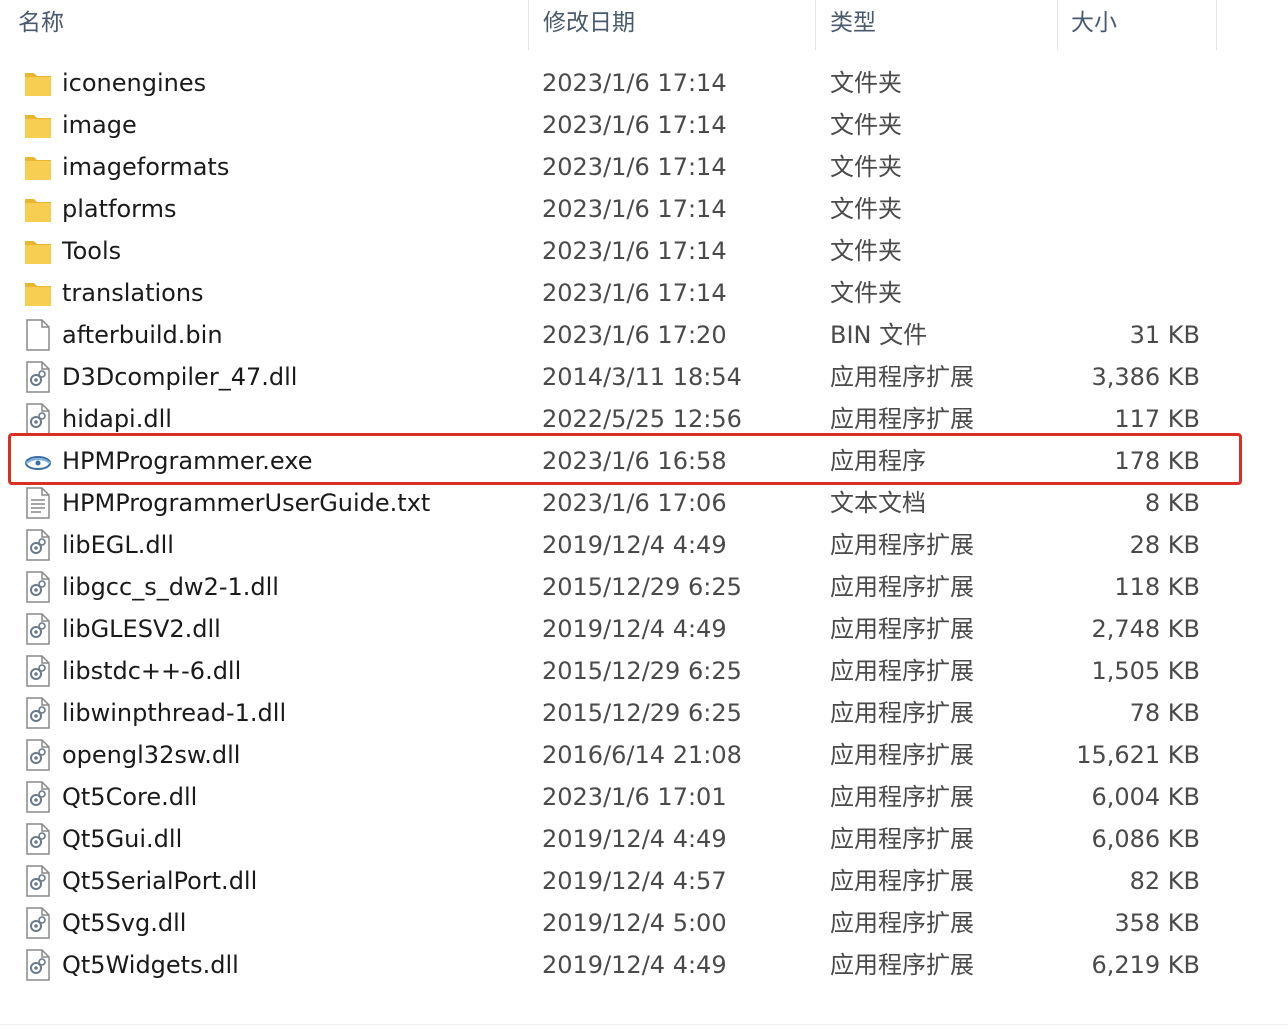  What do you see at coordinates (141, 629) in the screenshot?
I see `file-name: libGLESV2.dll` at bounding box center [141, 629].